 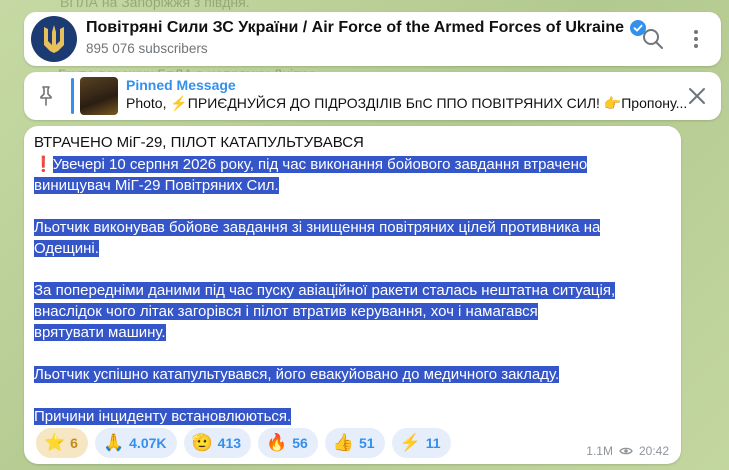 I want to click on search-icon, so click(x=653, y=39).